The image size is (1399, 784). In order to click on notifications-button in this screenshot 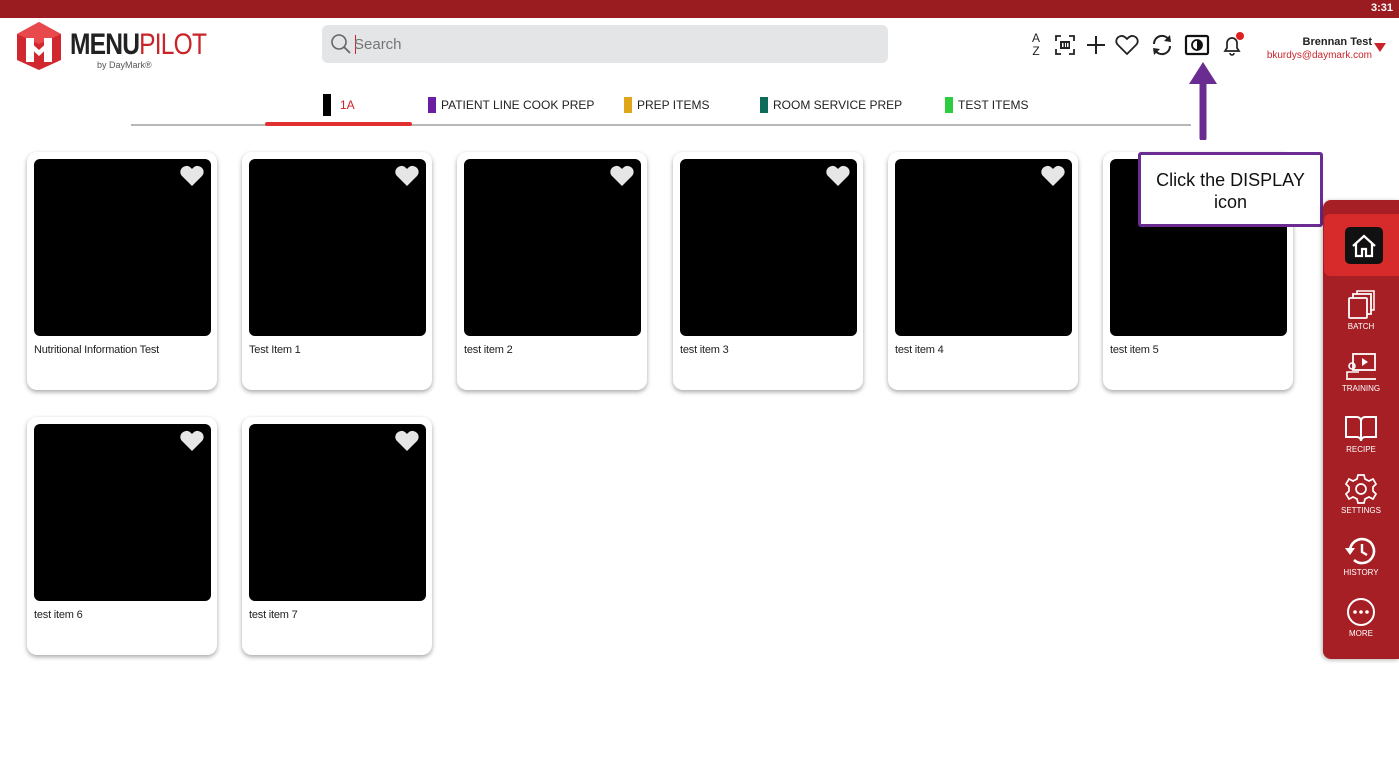, I will do `click(1232, 45)`.